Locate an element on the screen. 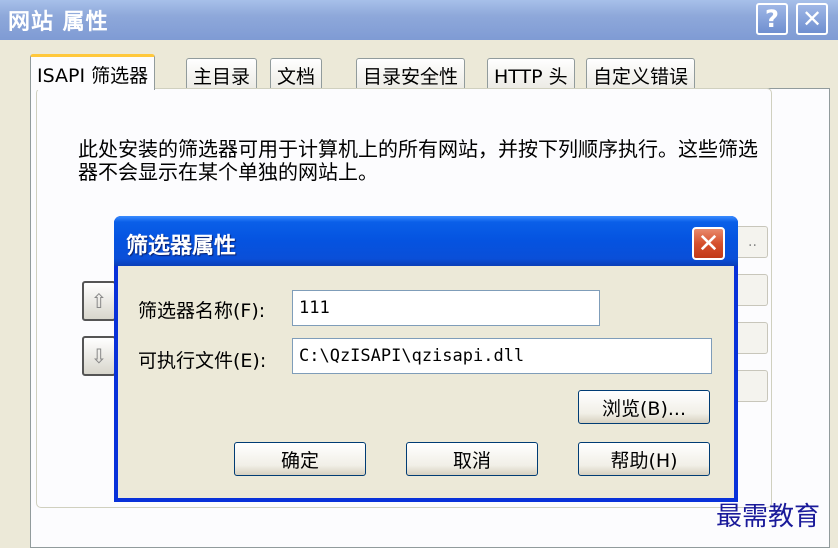 This screenshot has width=838, height=548. watermark-text: 最需教育 is located at coordinates (768, 517).